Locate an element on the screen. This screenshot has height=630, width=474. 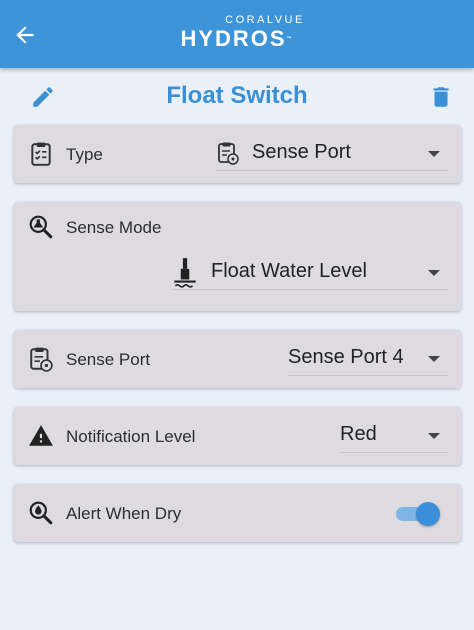
title-bar: Float Switch is located at coordinates (237, 96).